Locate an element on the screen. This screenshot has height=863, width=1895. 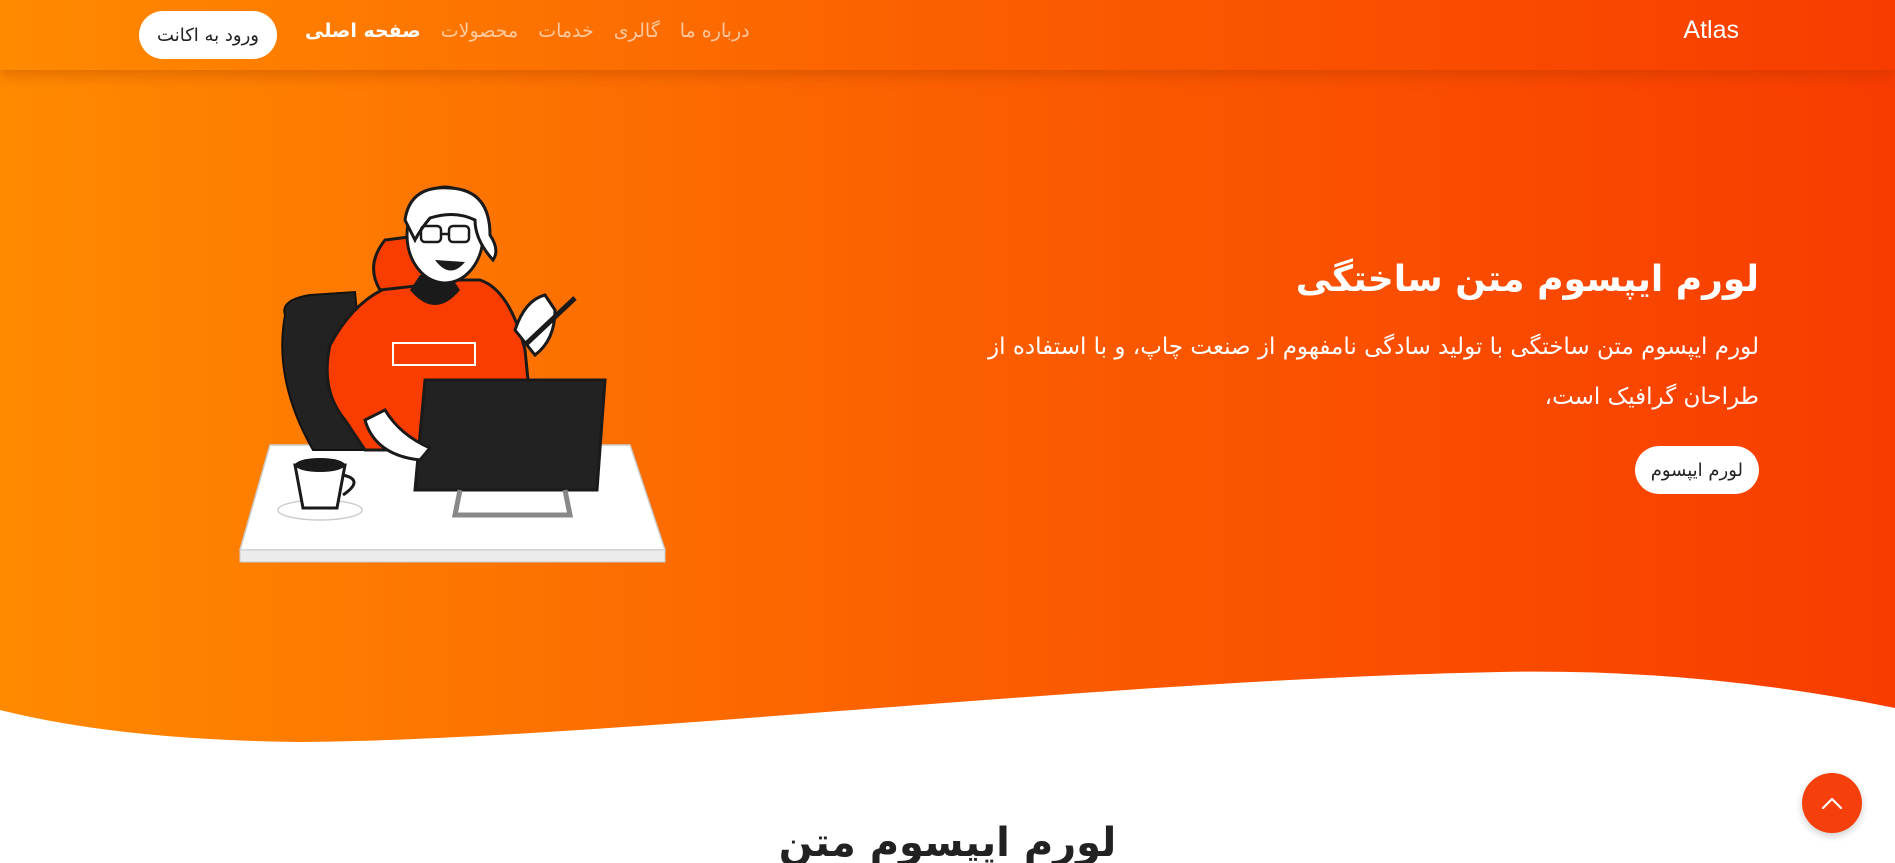
nav-link-gallery: گالری is located at coordinates (637, 31).